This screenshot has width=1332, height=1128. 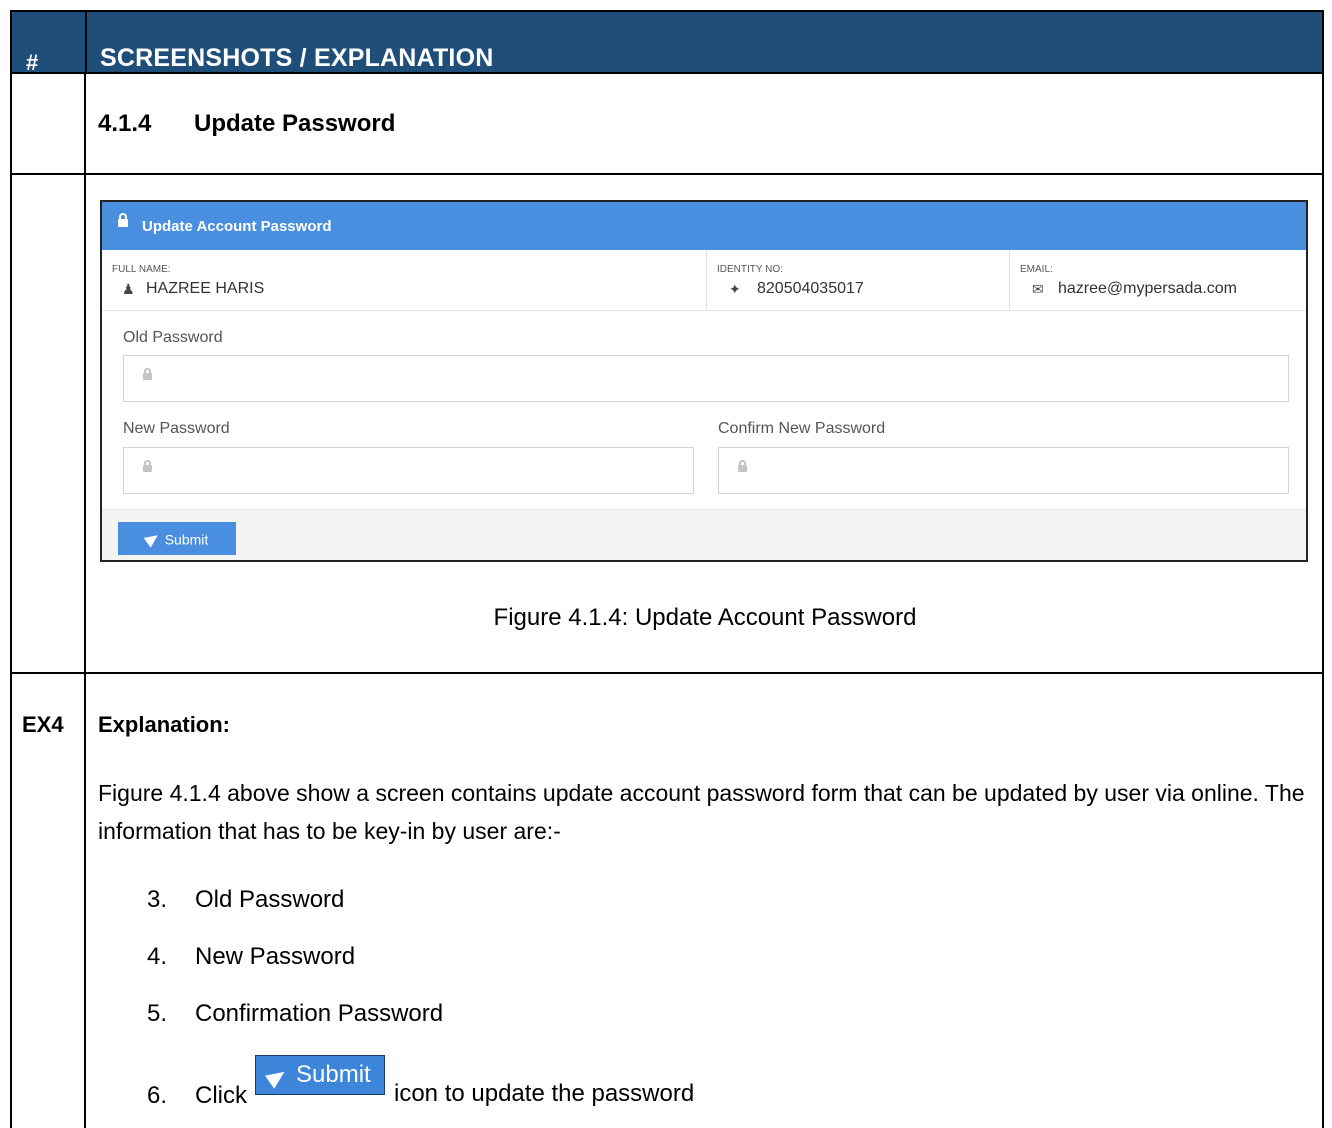 What do you see at coordinates (706, 378) in the screenshot?
I see `old-password-input` at bounding box center [706, 378].